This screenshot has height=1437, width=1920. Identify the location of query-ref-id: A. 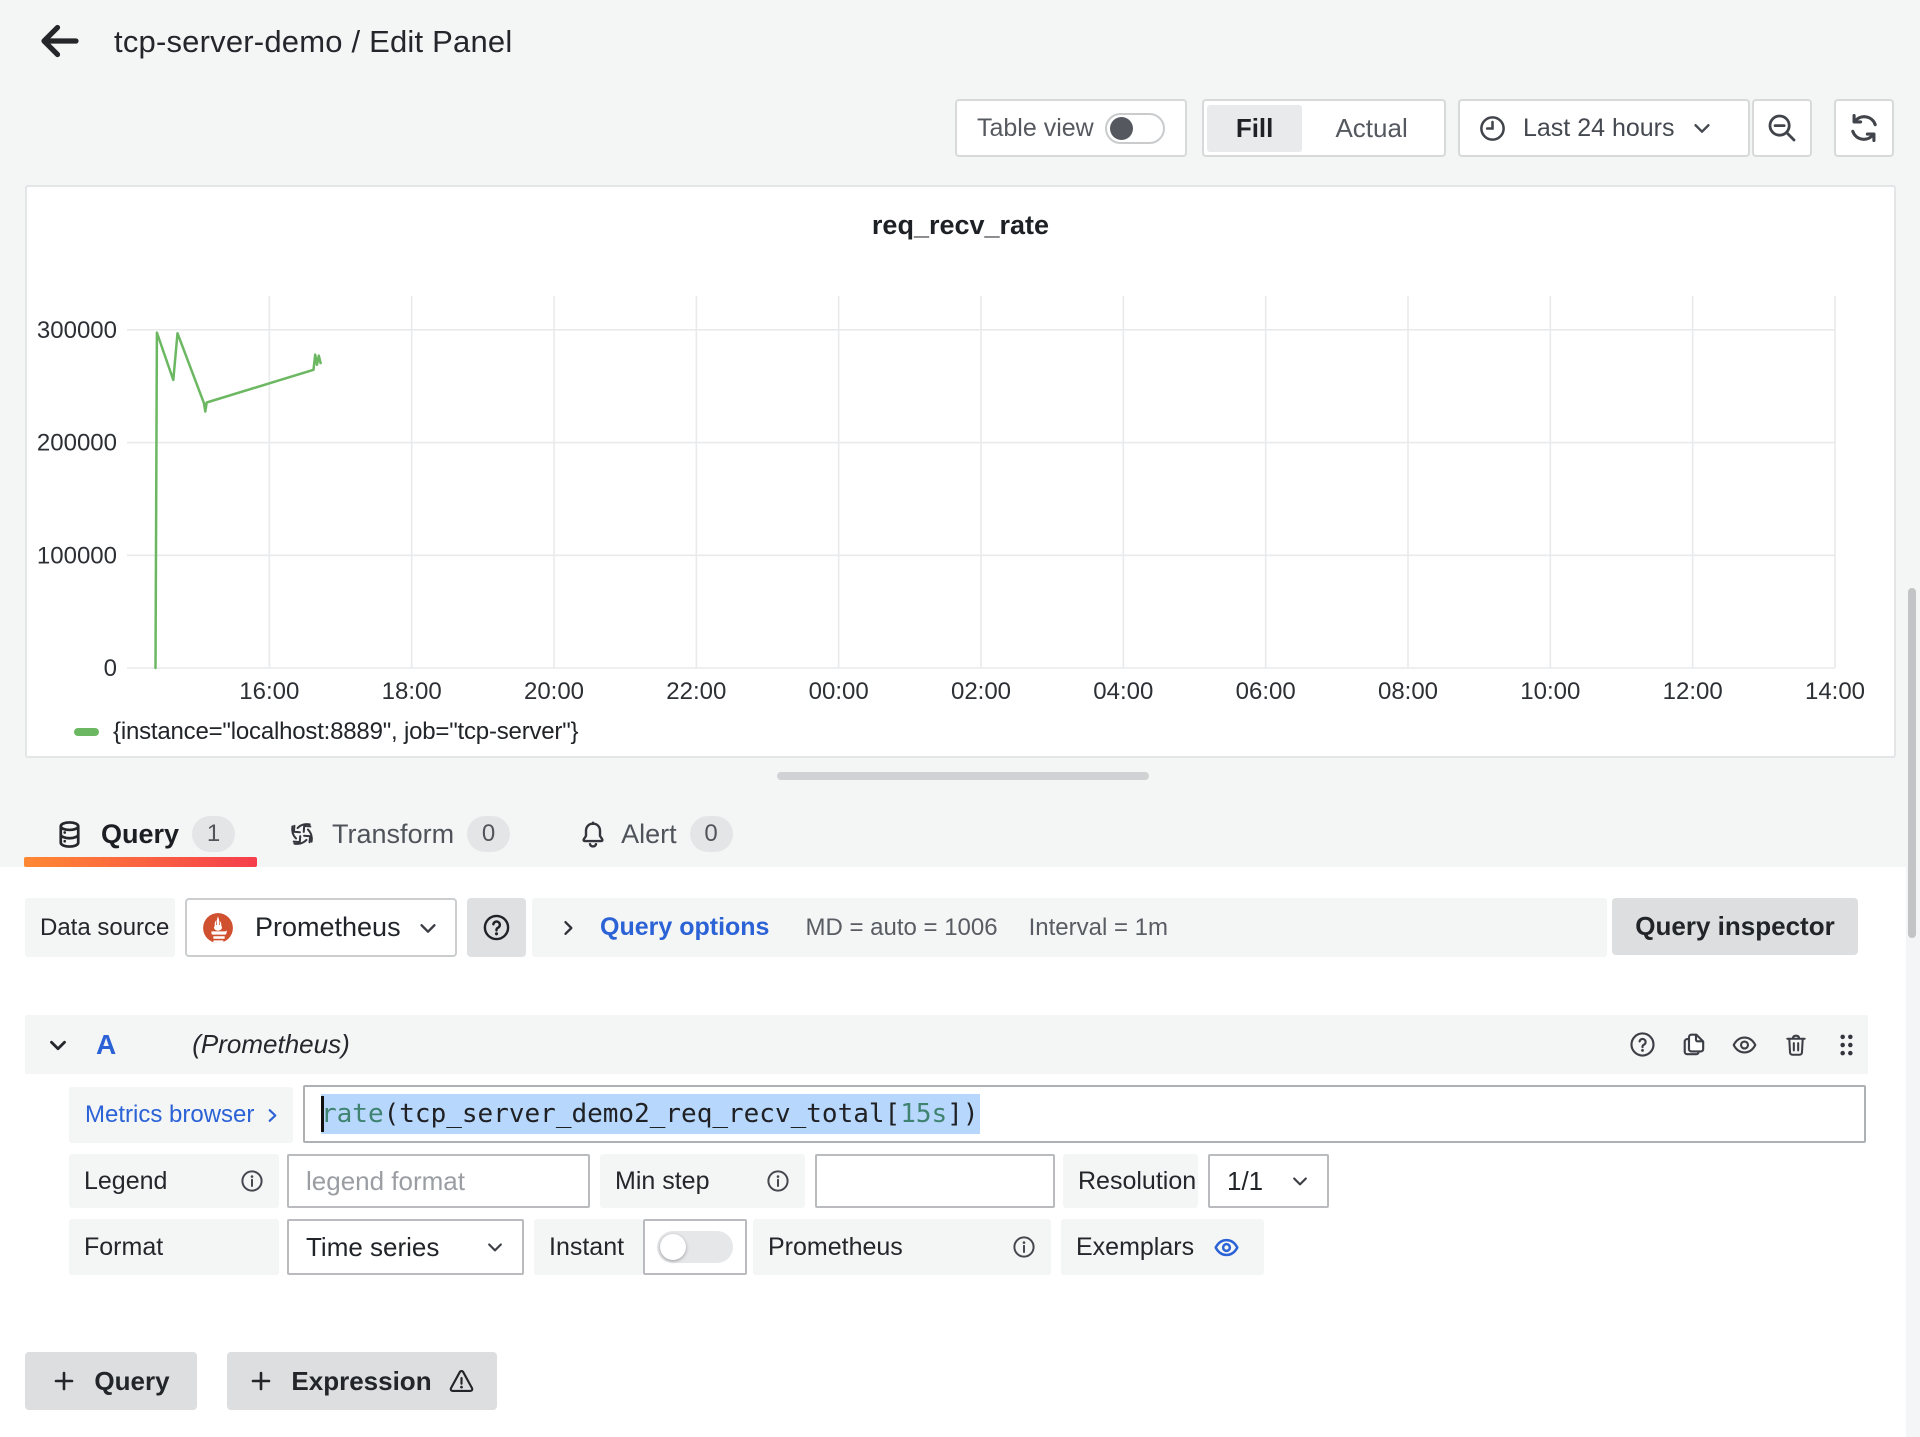
(106, 1045).